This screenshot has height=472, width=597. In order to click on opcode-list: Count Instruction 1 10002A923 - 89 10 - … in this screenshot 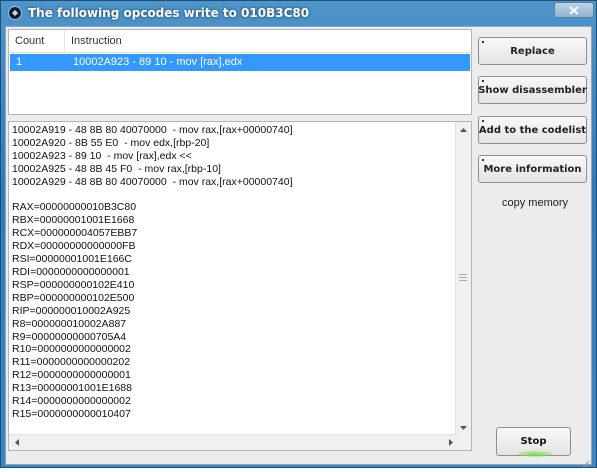, I will do `click(240, 72)`.